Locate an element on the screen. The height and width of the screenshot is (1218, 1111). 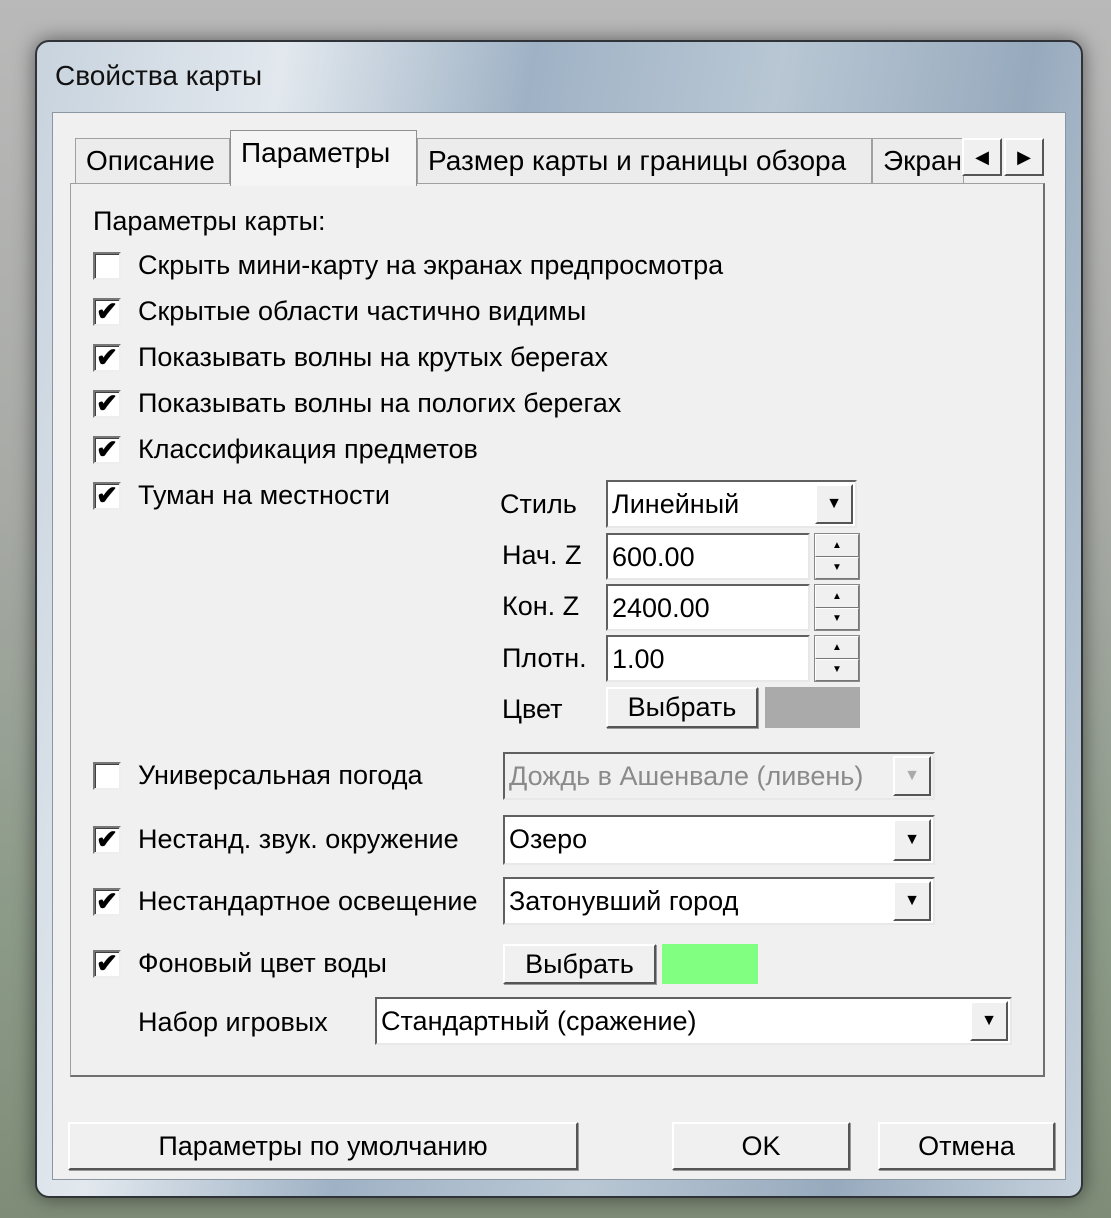
tab-scroll-right-icon: ▶ is located at coordinates (1024, 157).